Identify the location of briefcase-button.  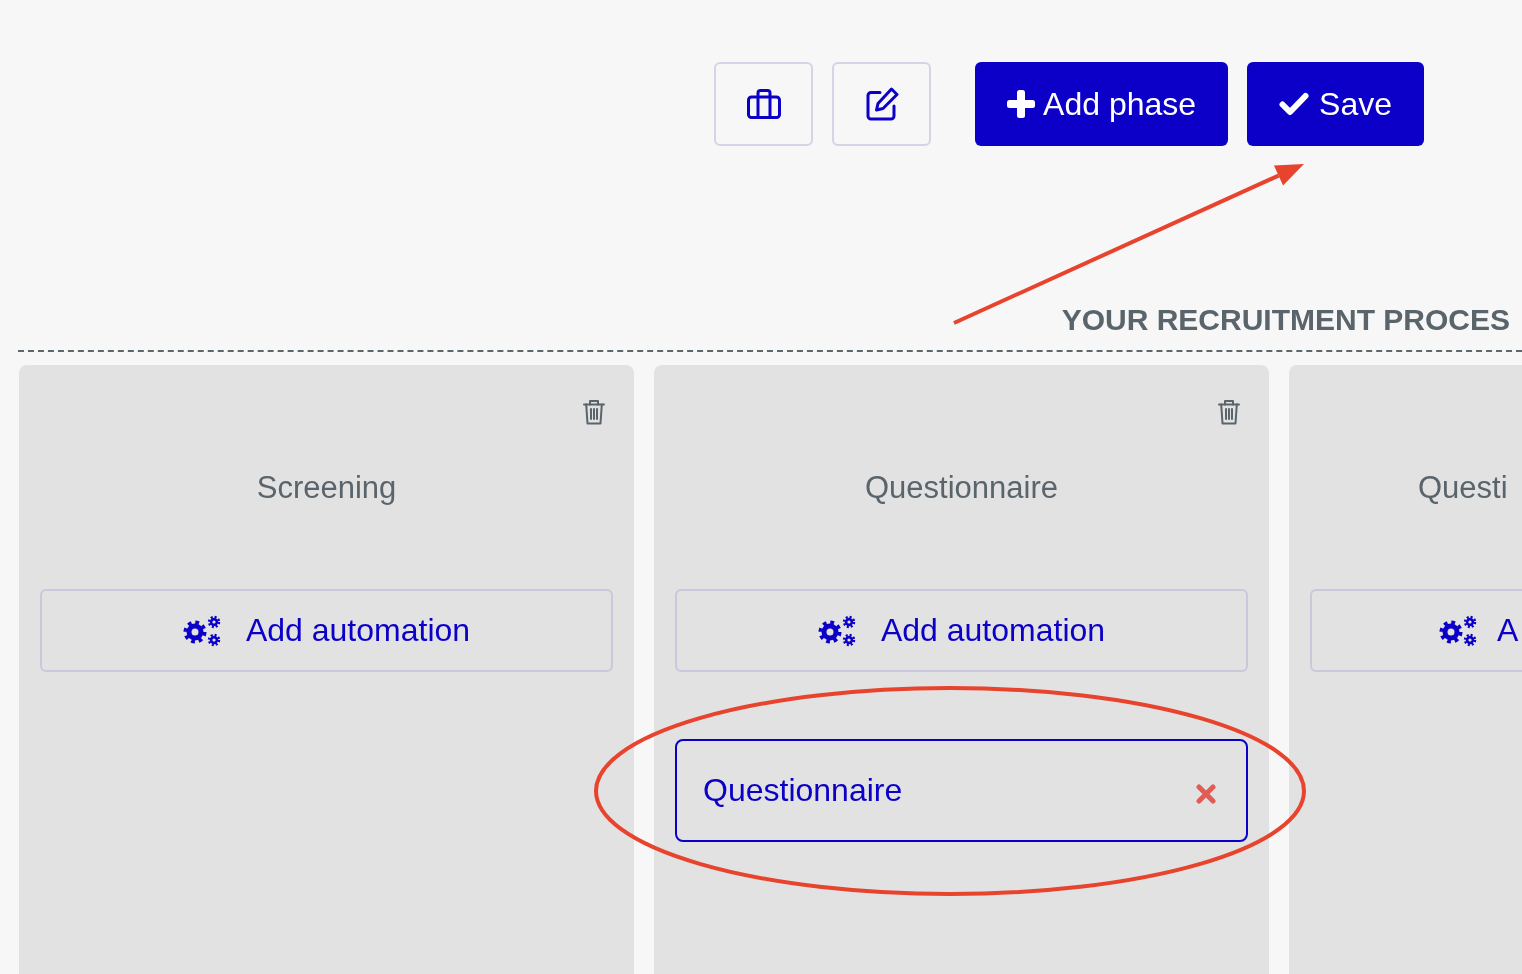
(764, 104).